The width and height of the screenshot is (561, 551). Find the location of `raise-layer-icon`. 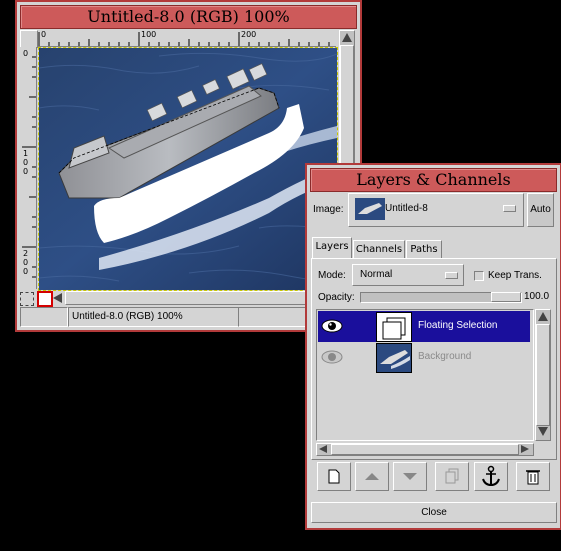

raise-layer-icon is located at coordinates (372, 476).